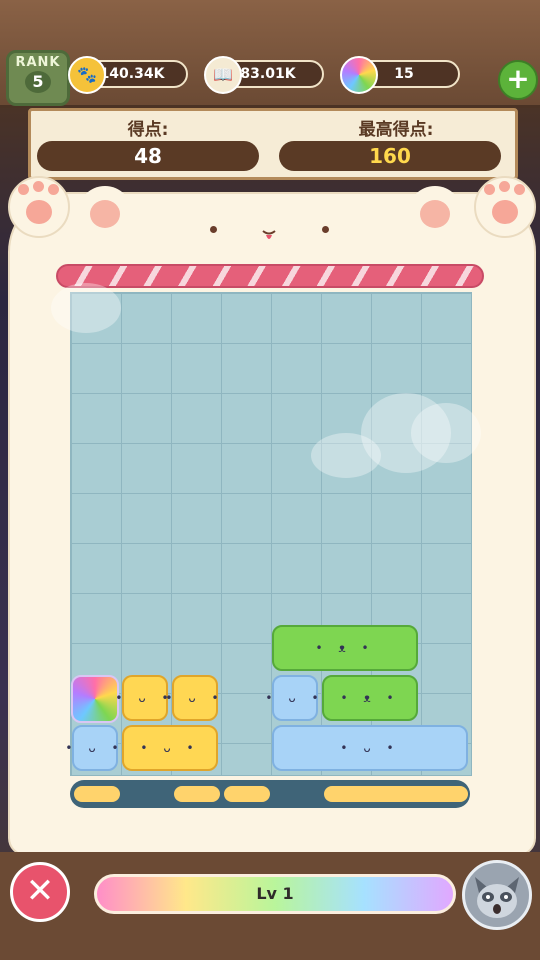 This screenshot has width=540, height=960. What do you see at coordinates (268, 74) in the screenshot?
I see `book-value: 83.01K` at bounding box center [268, 74].